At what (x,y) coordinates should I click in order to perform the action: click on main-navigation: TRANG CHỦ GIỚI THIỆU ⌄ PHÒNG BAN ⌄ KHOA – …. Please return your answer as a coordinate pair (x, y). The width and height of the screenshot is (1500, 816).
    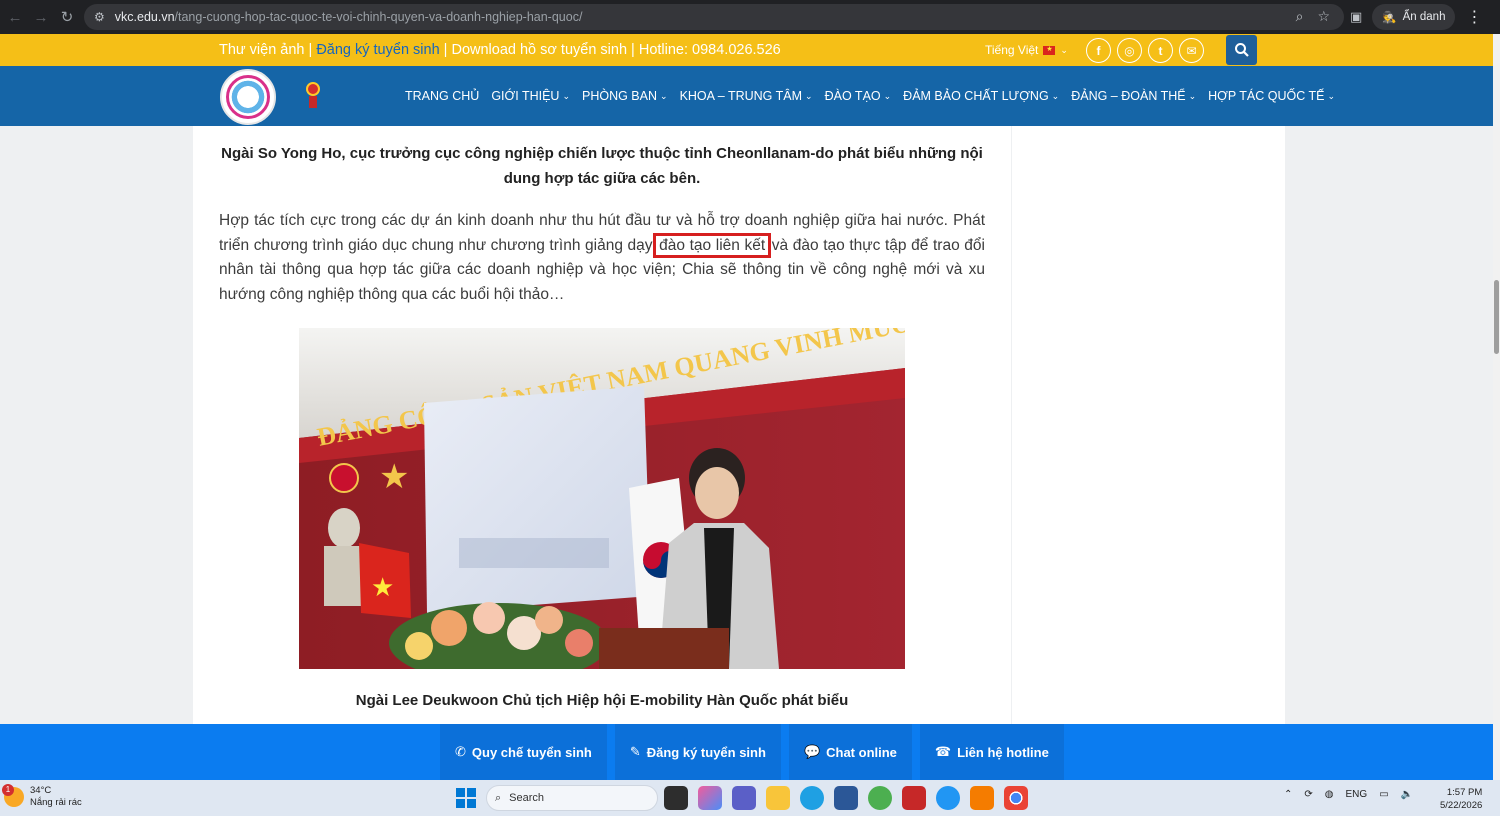
    Looking at the image, I should click on (746, 96).